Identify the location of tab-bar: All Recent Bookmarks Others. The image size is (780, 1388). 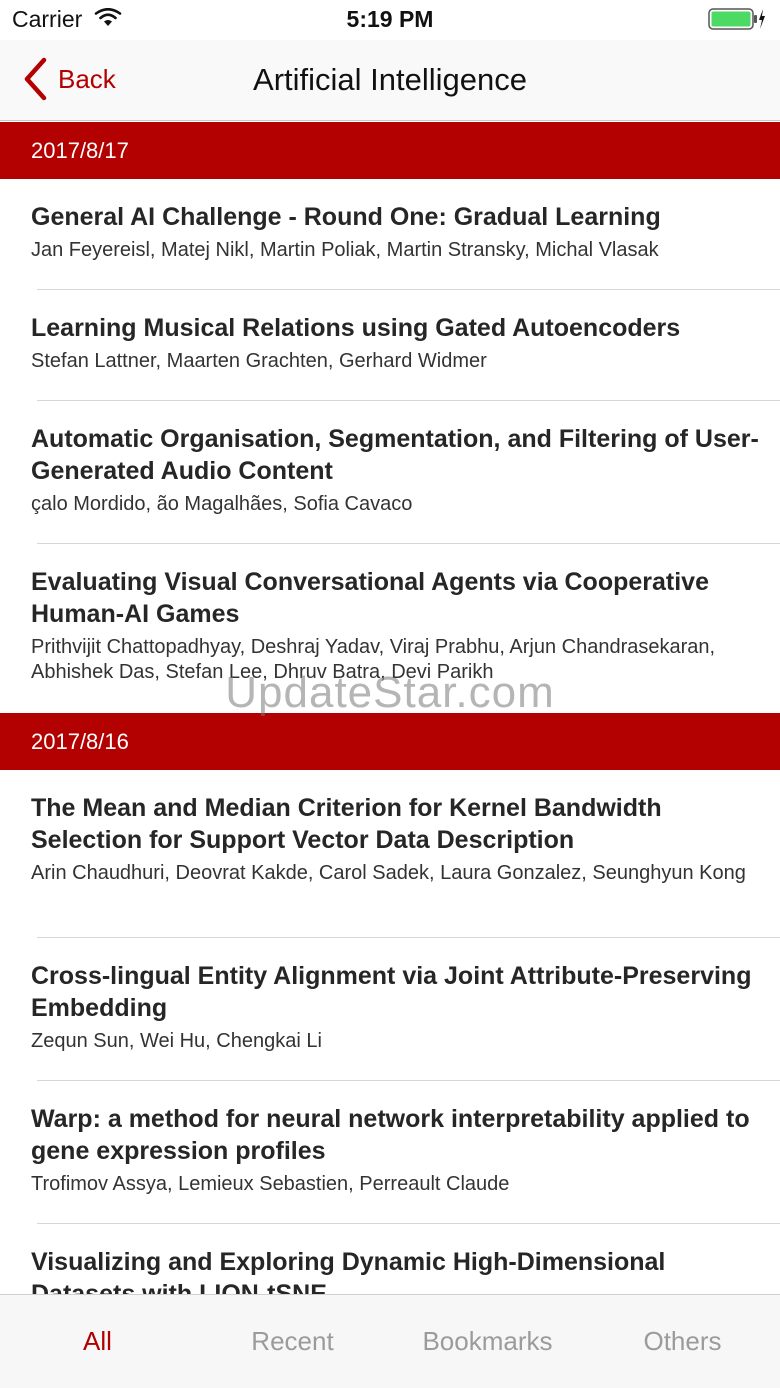
(390, 1341).